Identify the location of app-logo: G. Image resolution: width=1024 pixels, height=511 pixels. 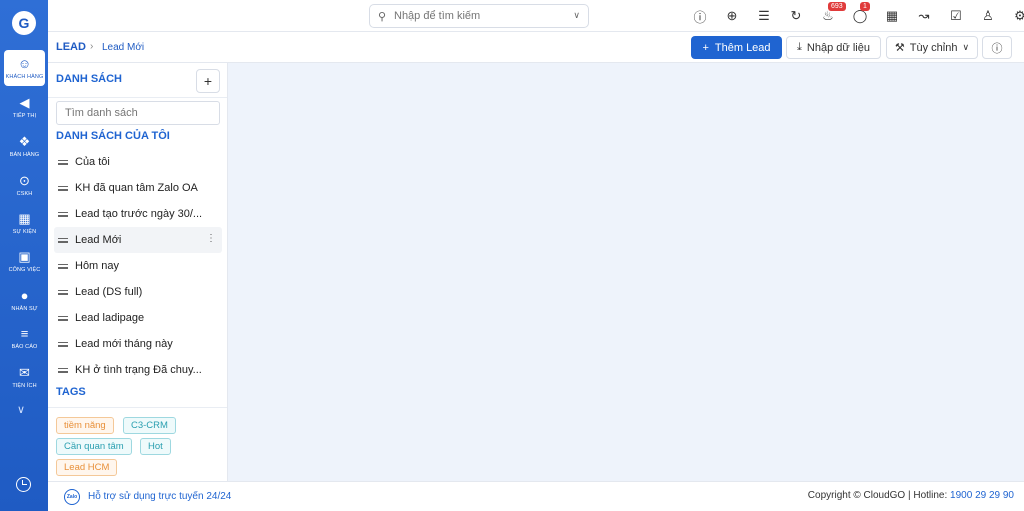
(24, 23).